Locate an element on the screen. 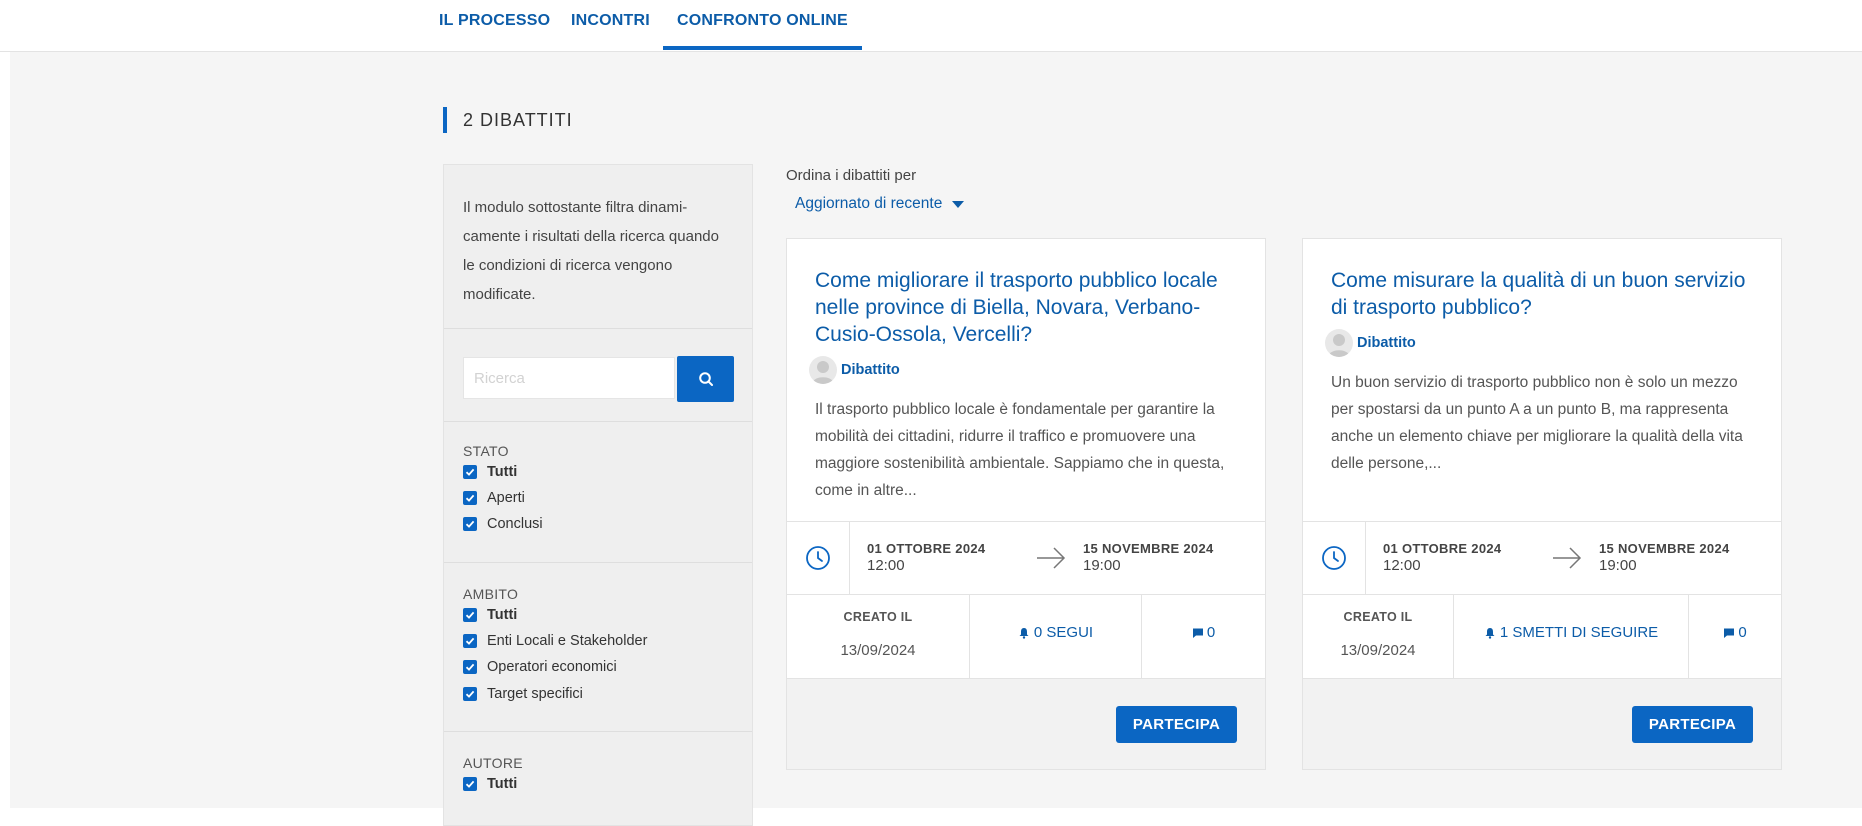  filter-autore-title: AUTORE is located at coordinates (493, 763).